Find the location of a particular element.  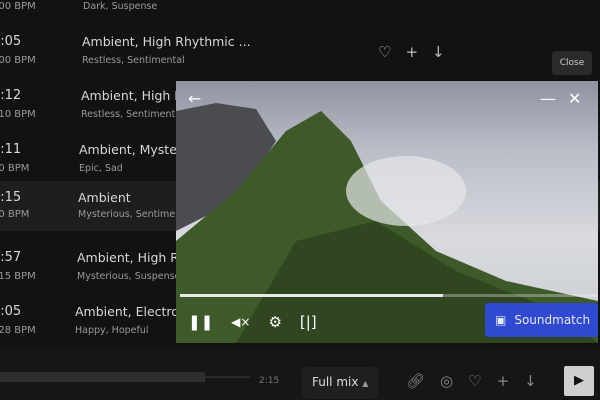

close-icon: ✕ is located at coordinates (574, 98).